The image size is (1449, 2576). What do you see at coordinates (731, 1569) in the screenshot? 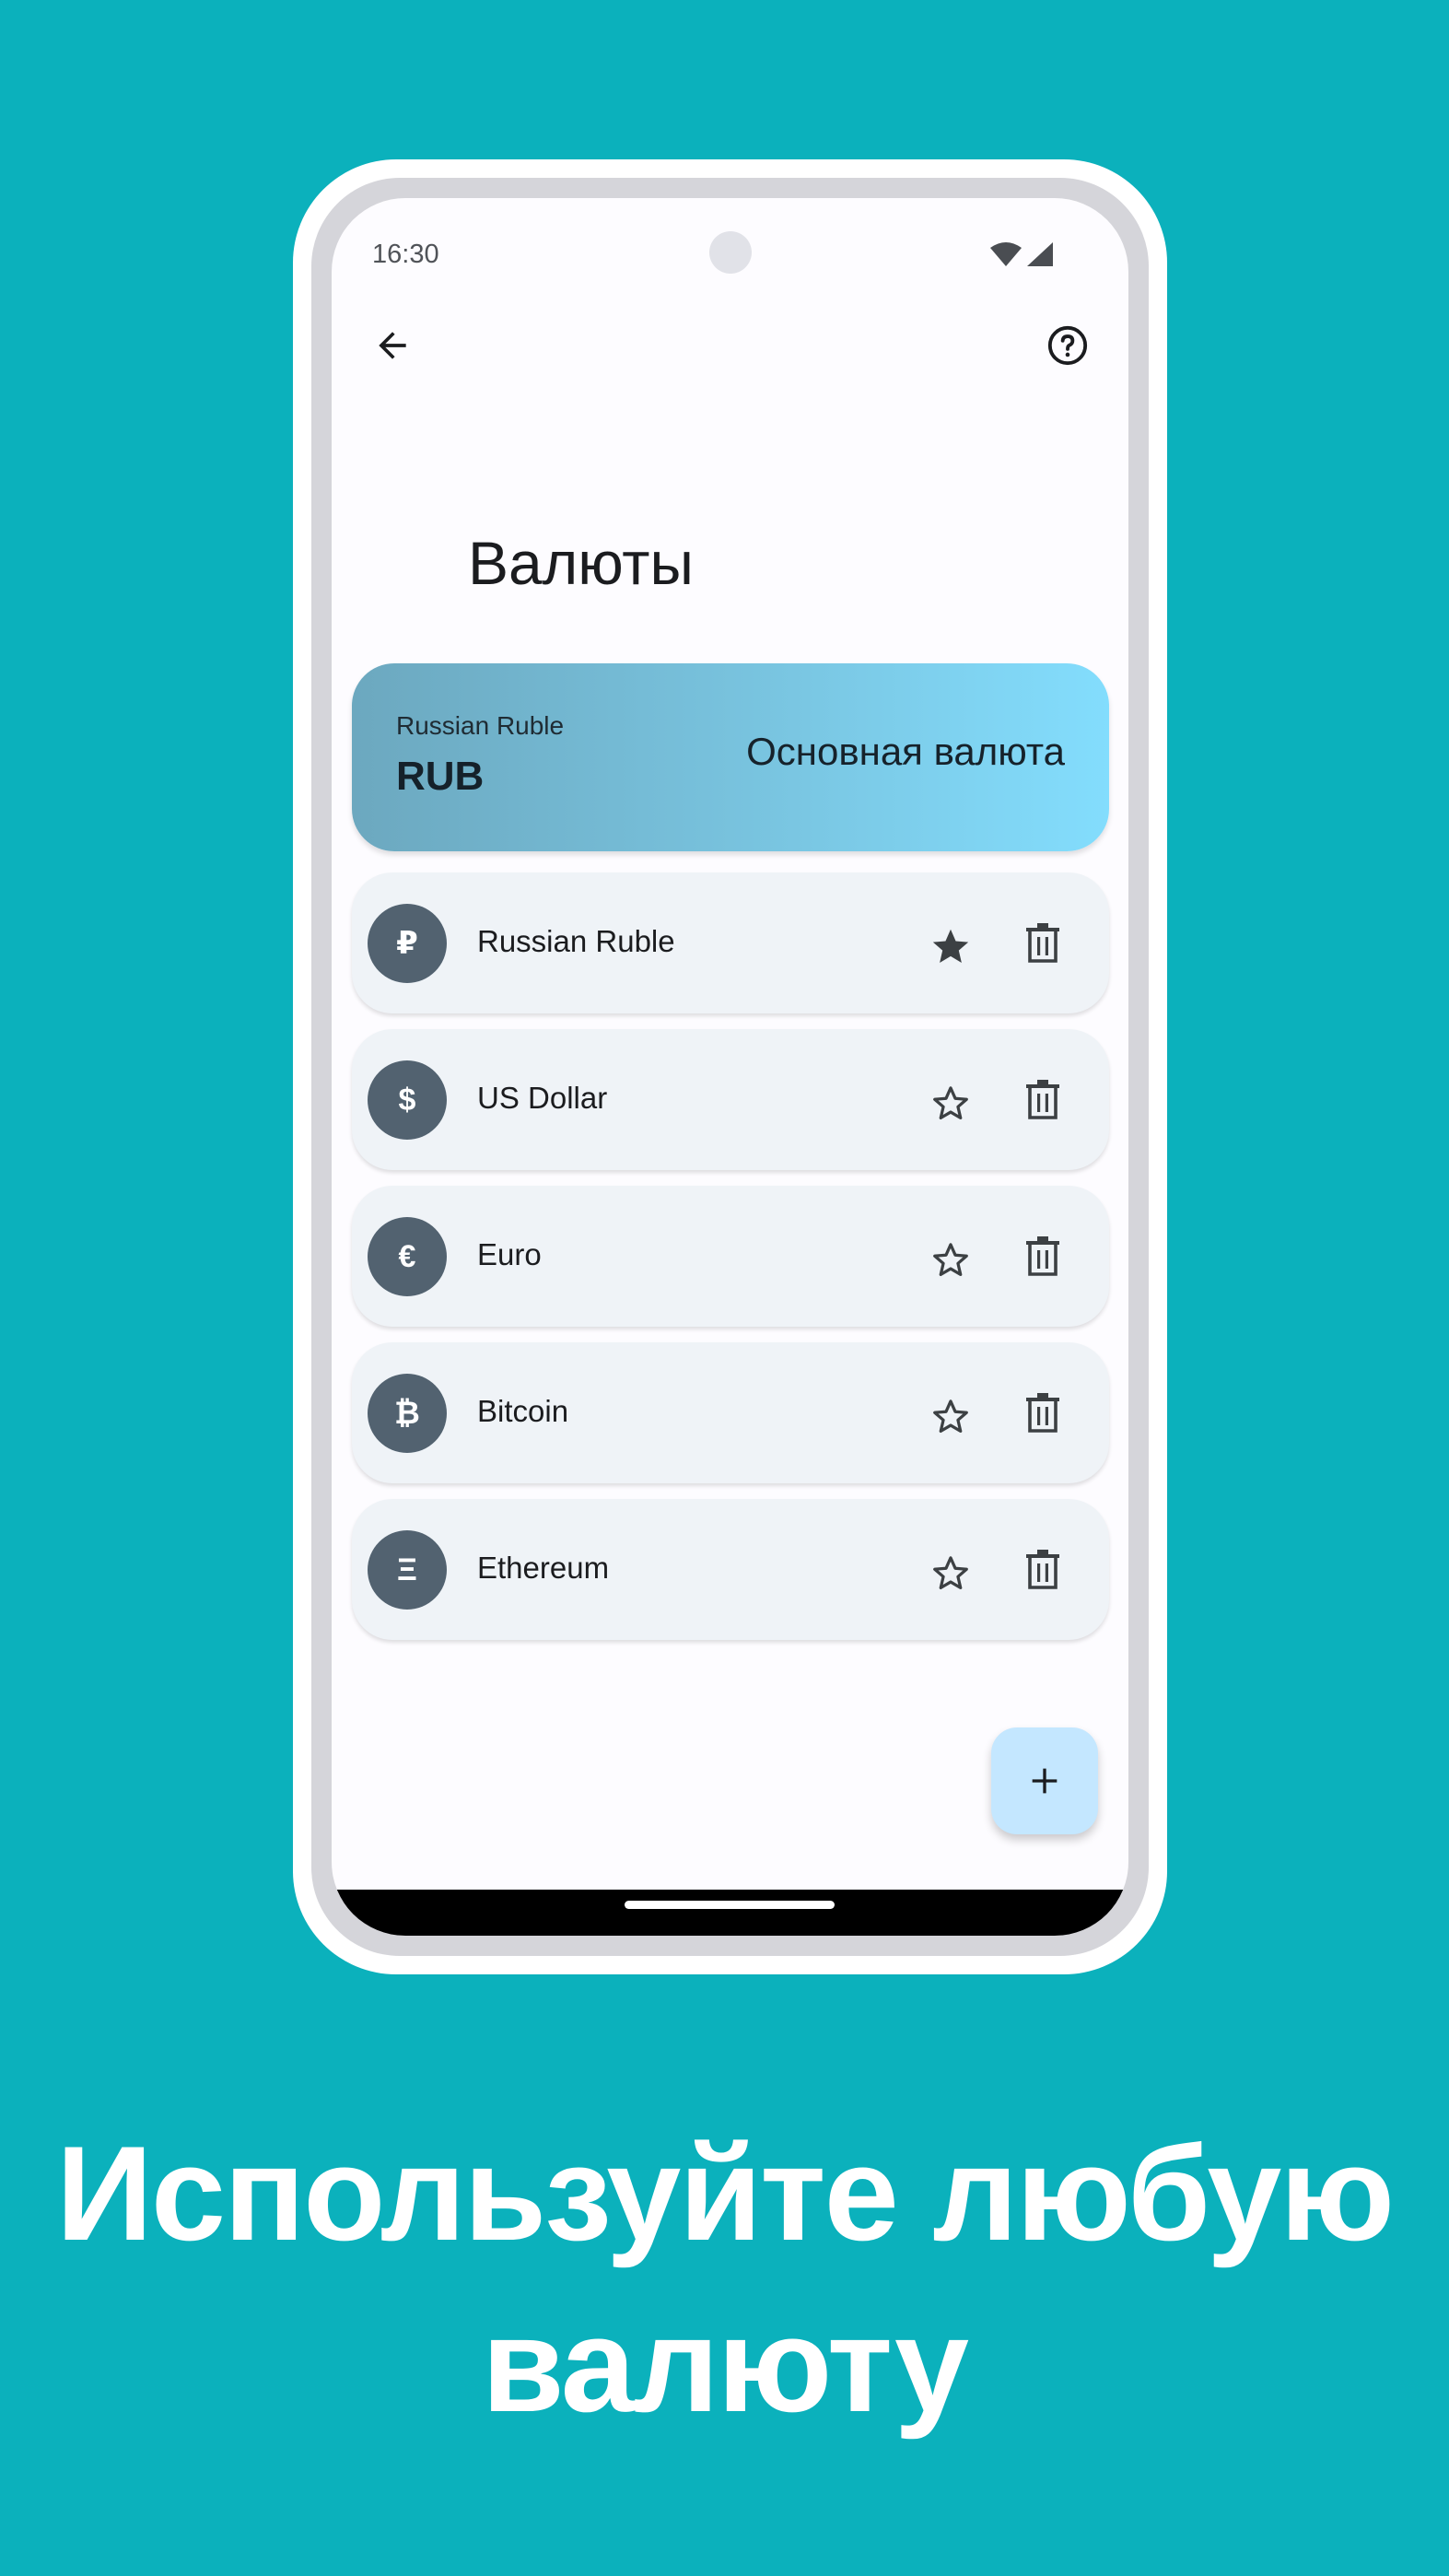
I see `list-item: Ξ Ethereum` at bounding box center [731, 1569].